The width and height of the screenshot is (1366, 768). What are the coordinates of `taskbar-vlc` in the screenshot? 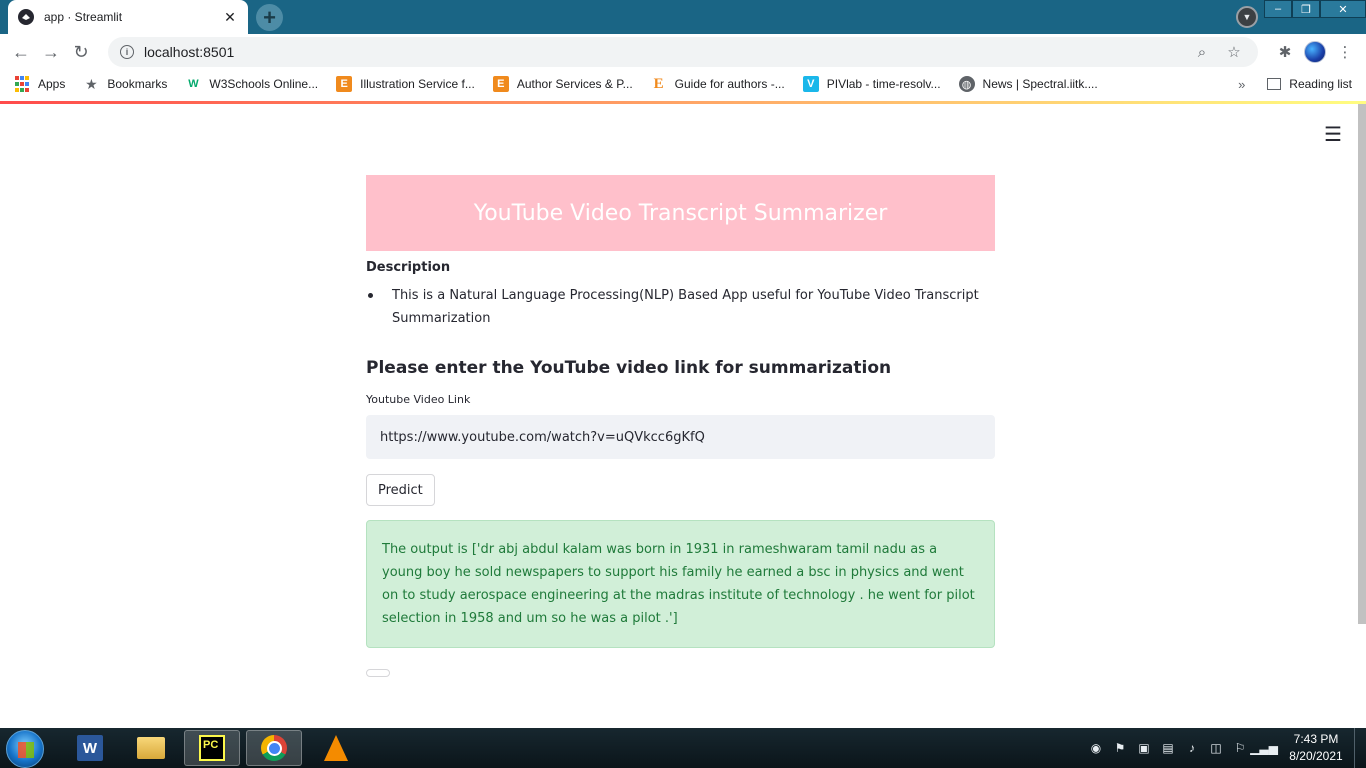 It's located at (336, 748).